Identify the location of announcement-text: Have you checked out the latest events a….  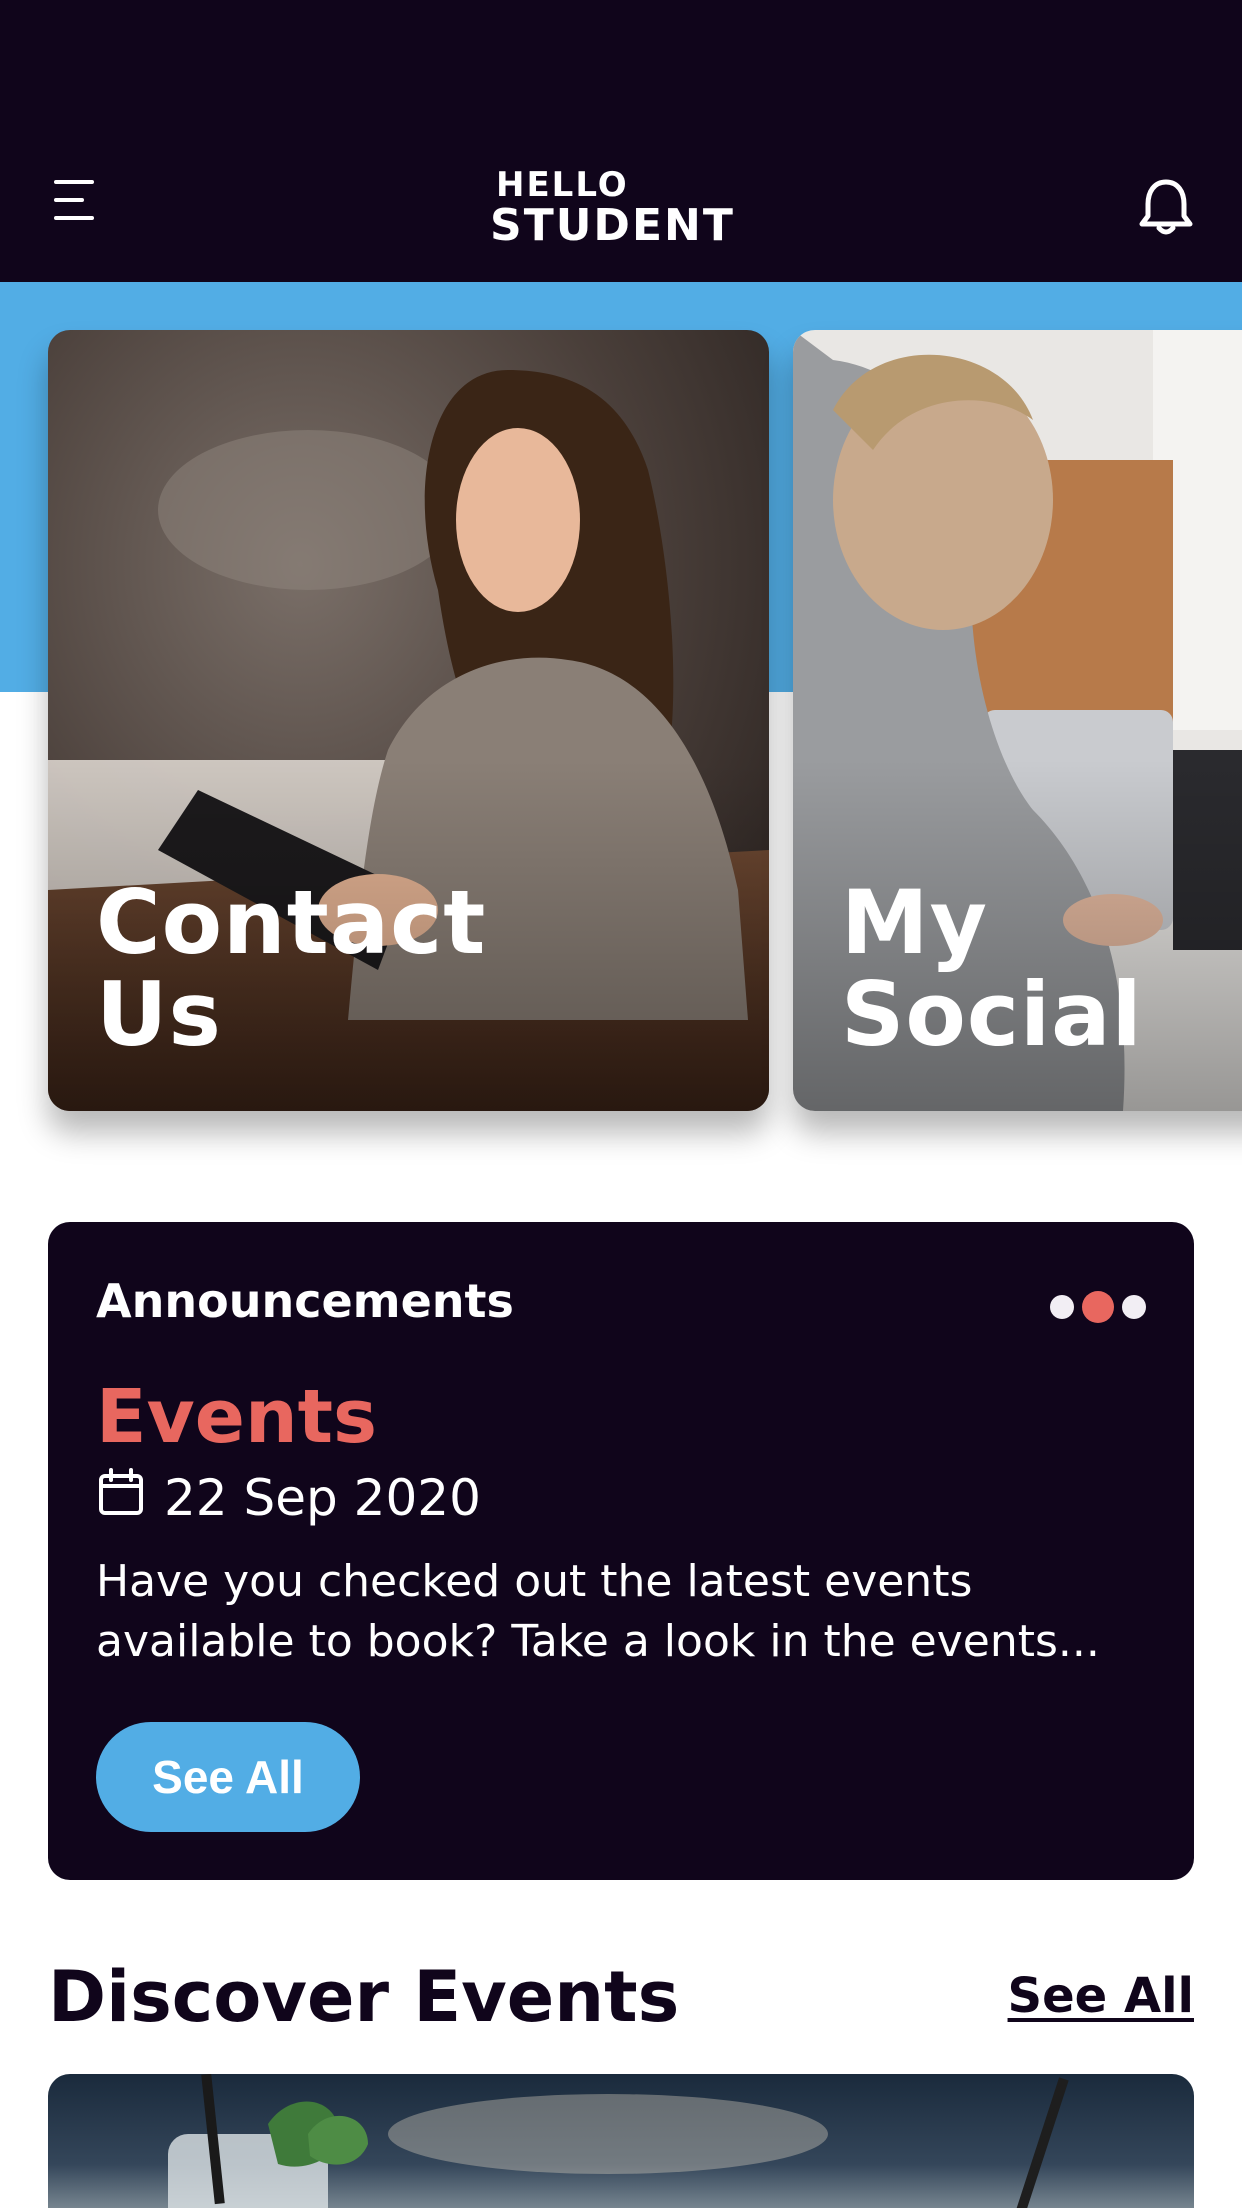
(598, 1611).